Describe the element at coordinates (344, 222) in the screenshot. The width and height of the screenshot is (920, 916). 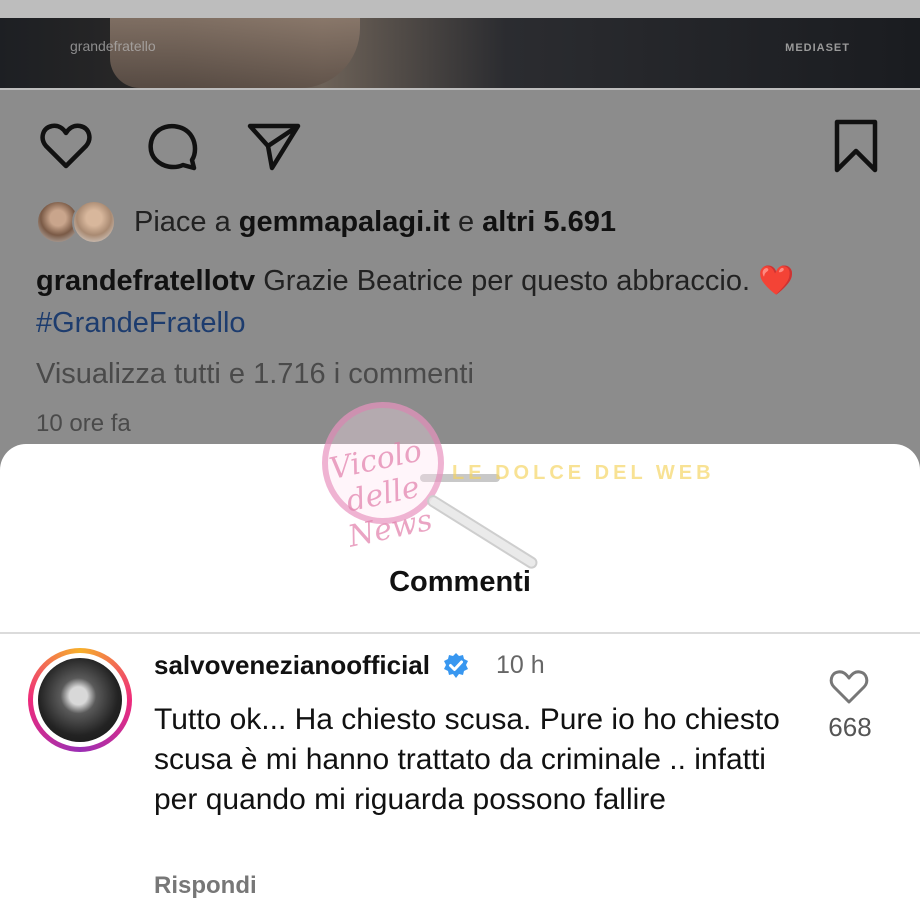
I see `likes-user-link: gemmapalagi.it` at that location.